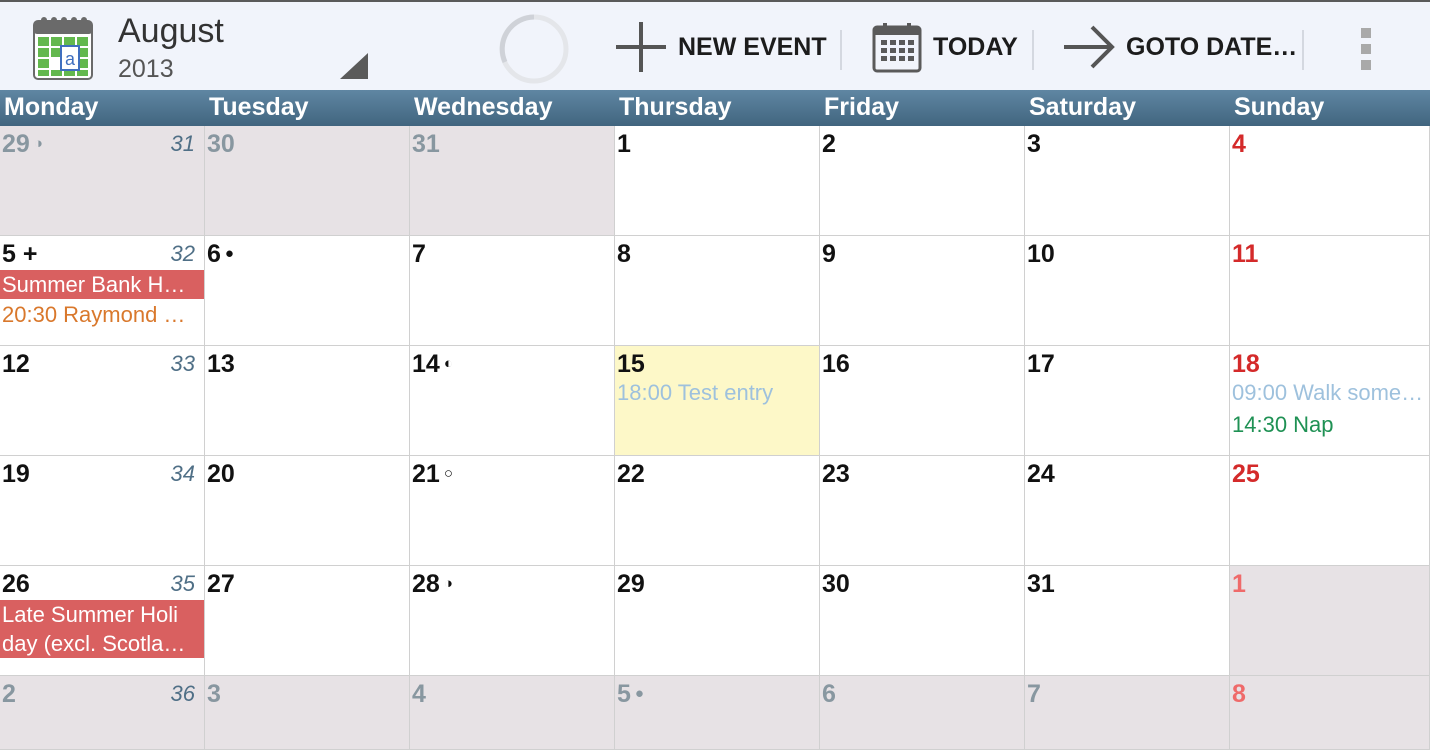 Image resolution: width=1430 pixels, height=750 pixels. Describe the element at coordinates (220, 254) in the screenshot. I see `day-number: 6 ●` at that location.